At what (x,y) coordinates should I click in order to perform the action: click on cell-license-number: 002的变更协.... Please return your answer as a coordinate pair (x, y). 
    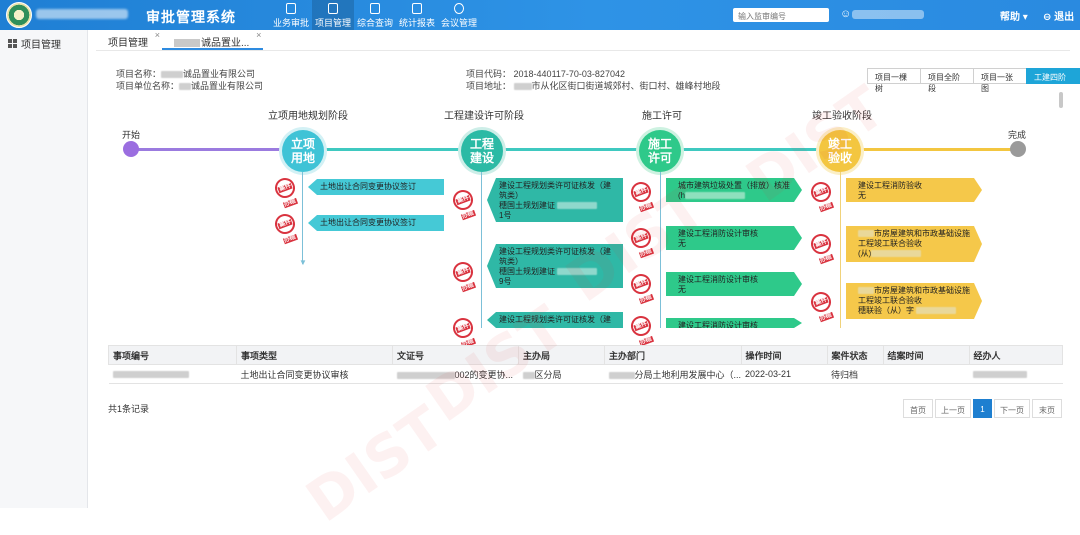
    Looking at the image, I should click on (455, 374).